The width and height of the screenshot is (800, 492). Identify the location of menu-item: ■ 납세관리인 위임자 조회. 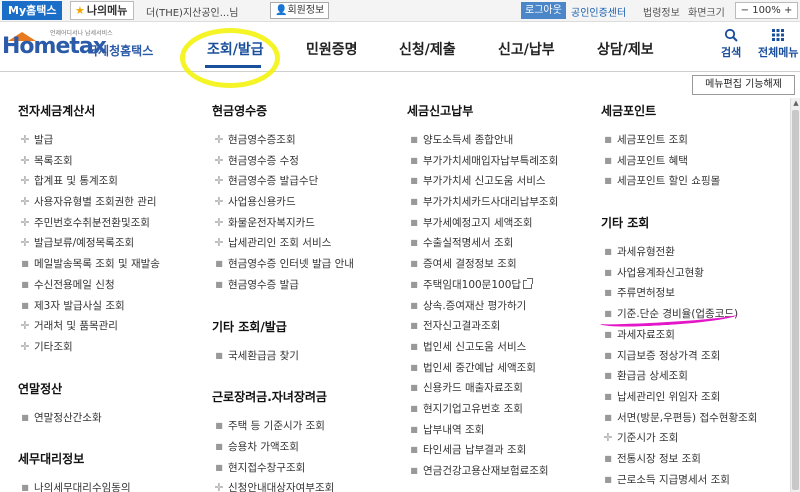
(679, 397).